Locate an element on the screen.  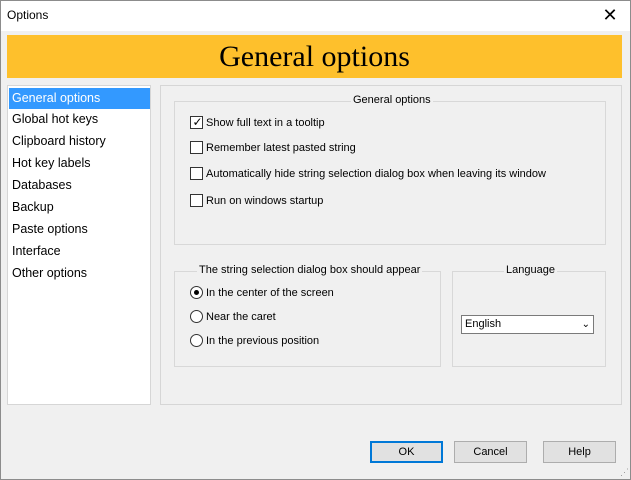
language-group-title: Language is located at coordinates (530, 270).